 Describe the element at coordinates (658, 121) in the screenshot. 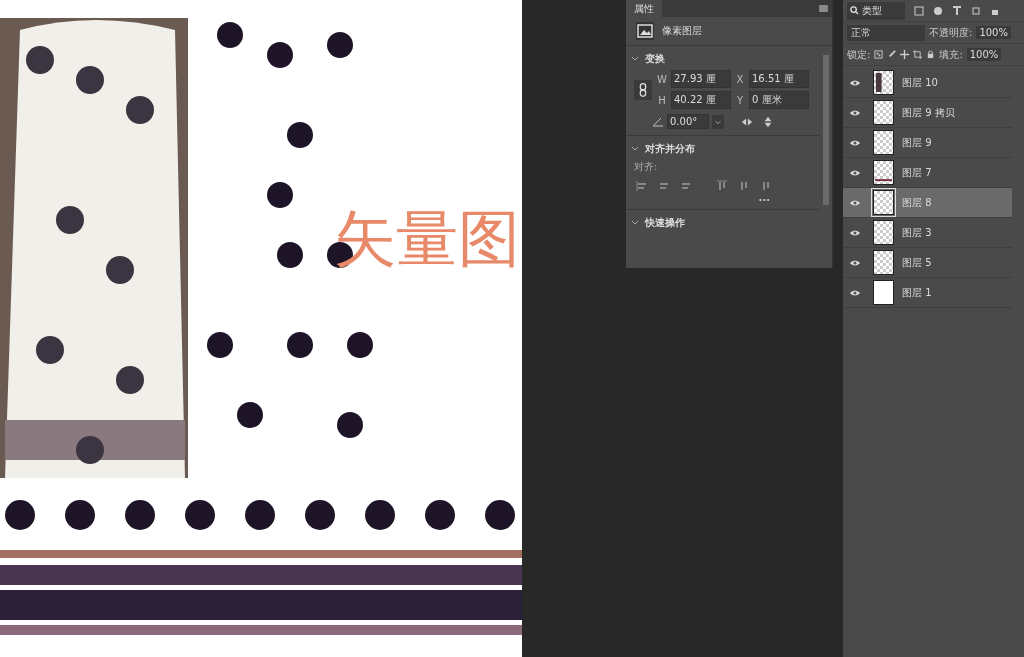

I see `angle-icon` at that location.